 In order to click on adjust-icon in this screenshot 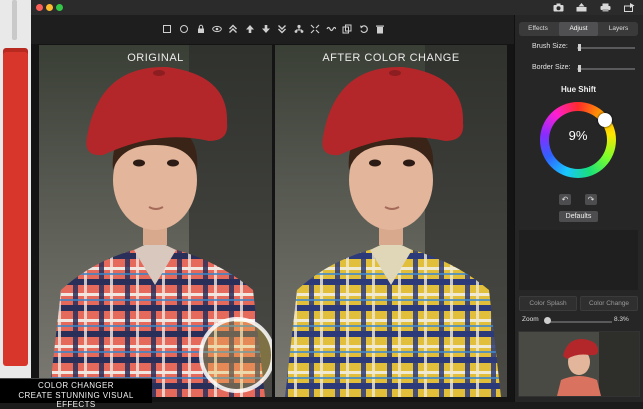, I will do `click(184, 29)`.